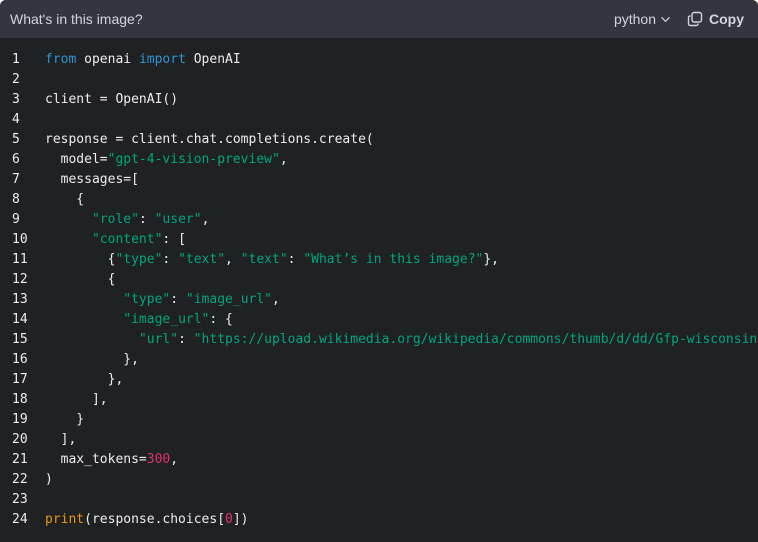 This screenshot has height=542, width=758. I want to click on code-token: ), so click(49, 479).